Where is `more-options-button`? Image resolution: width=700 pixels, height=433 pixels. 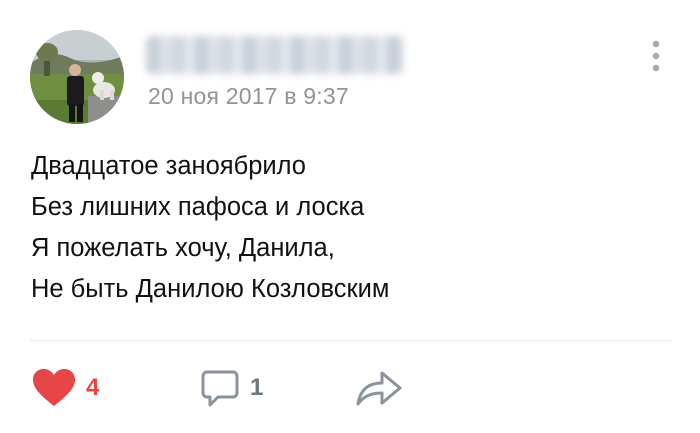 more-options-button is located at coordinates (656, 56).